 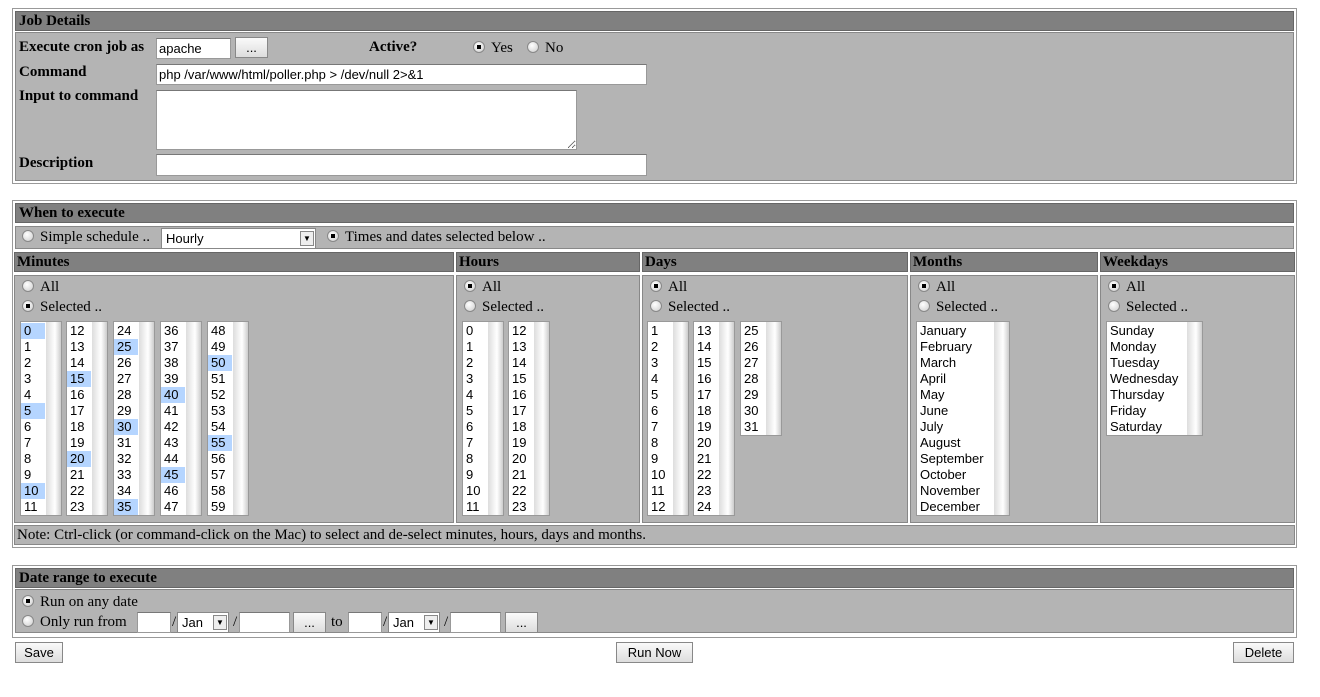 What do you see at coordinates (173, 411) in the screenshot?
I see `list-option: 41` at bounding box center [173, 411].